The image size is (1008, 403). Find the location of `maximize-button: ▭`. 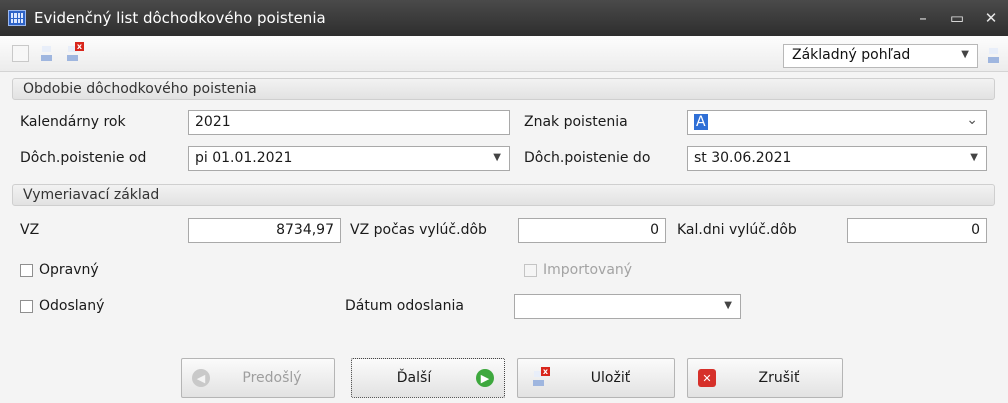

maximize-button: ▭ is located at coordinates (957, 18).